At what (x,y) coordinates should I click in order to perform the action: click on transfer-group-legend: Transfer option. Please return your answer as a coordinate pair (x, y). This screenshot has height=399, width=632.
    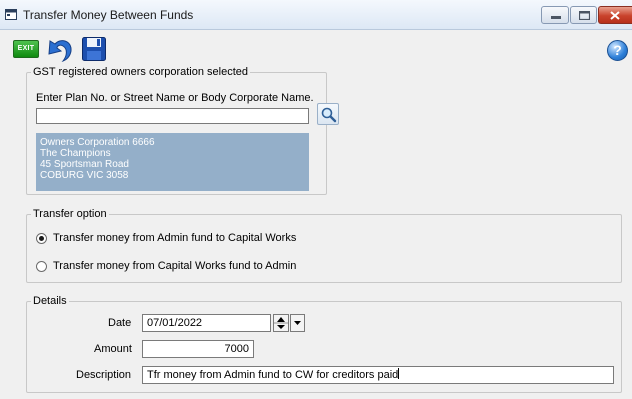
    Looking at the image, I should click on (70, 214).